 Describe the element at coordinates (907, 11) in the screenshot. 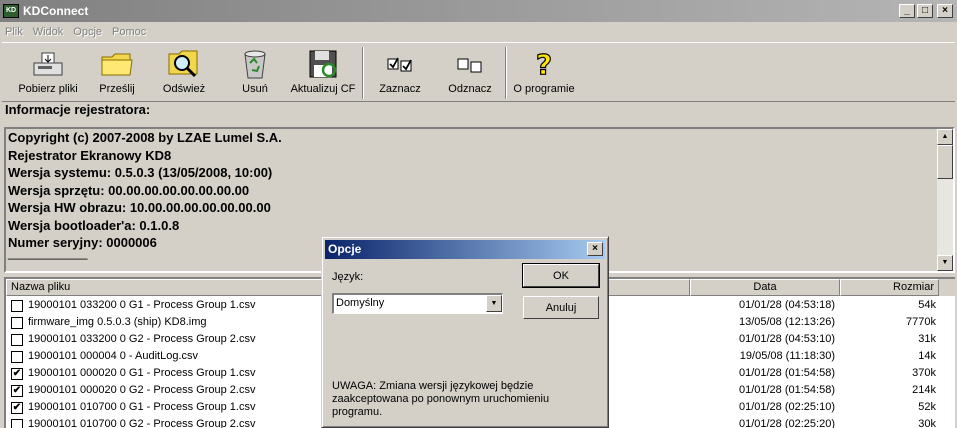

I see `minimize-button: _` at that location.